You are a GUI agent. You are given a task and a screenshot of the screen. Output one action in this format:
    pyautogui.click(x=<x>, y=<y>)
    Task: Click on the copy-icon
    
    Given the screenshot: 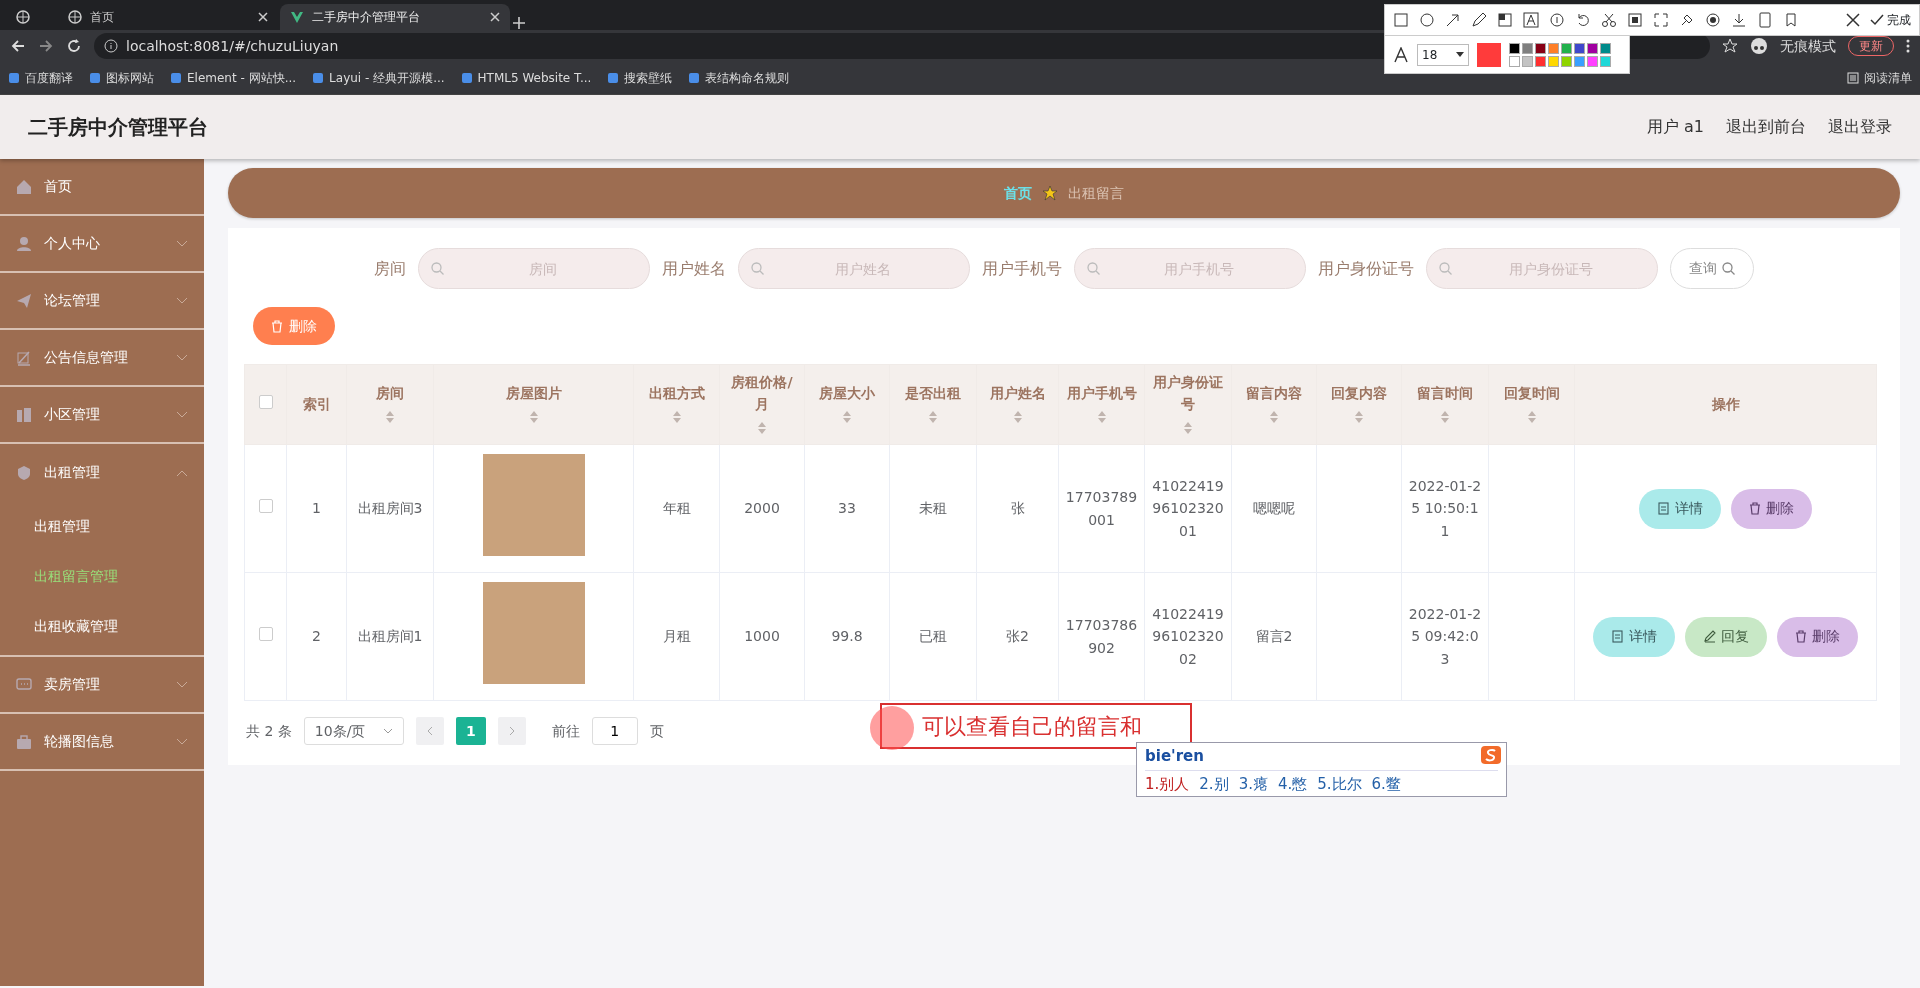 What is the action you would take?
    pyautogui.click(x=1635, y=20)
    